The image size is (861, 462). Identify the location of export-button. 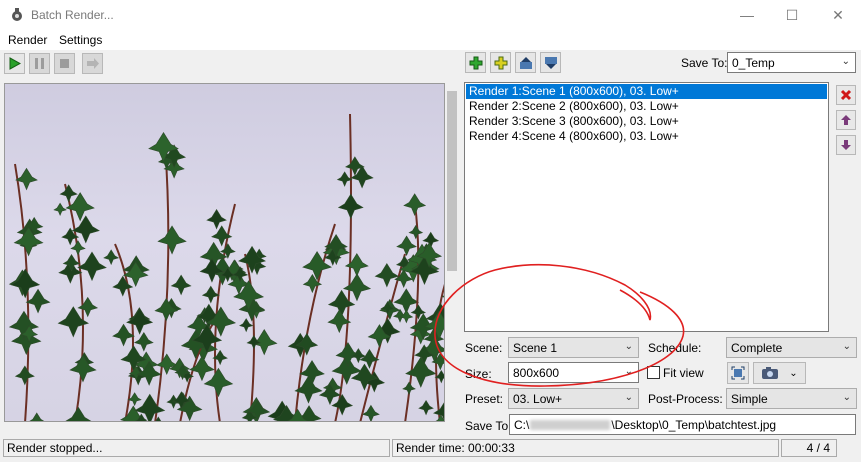
(92, 63).